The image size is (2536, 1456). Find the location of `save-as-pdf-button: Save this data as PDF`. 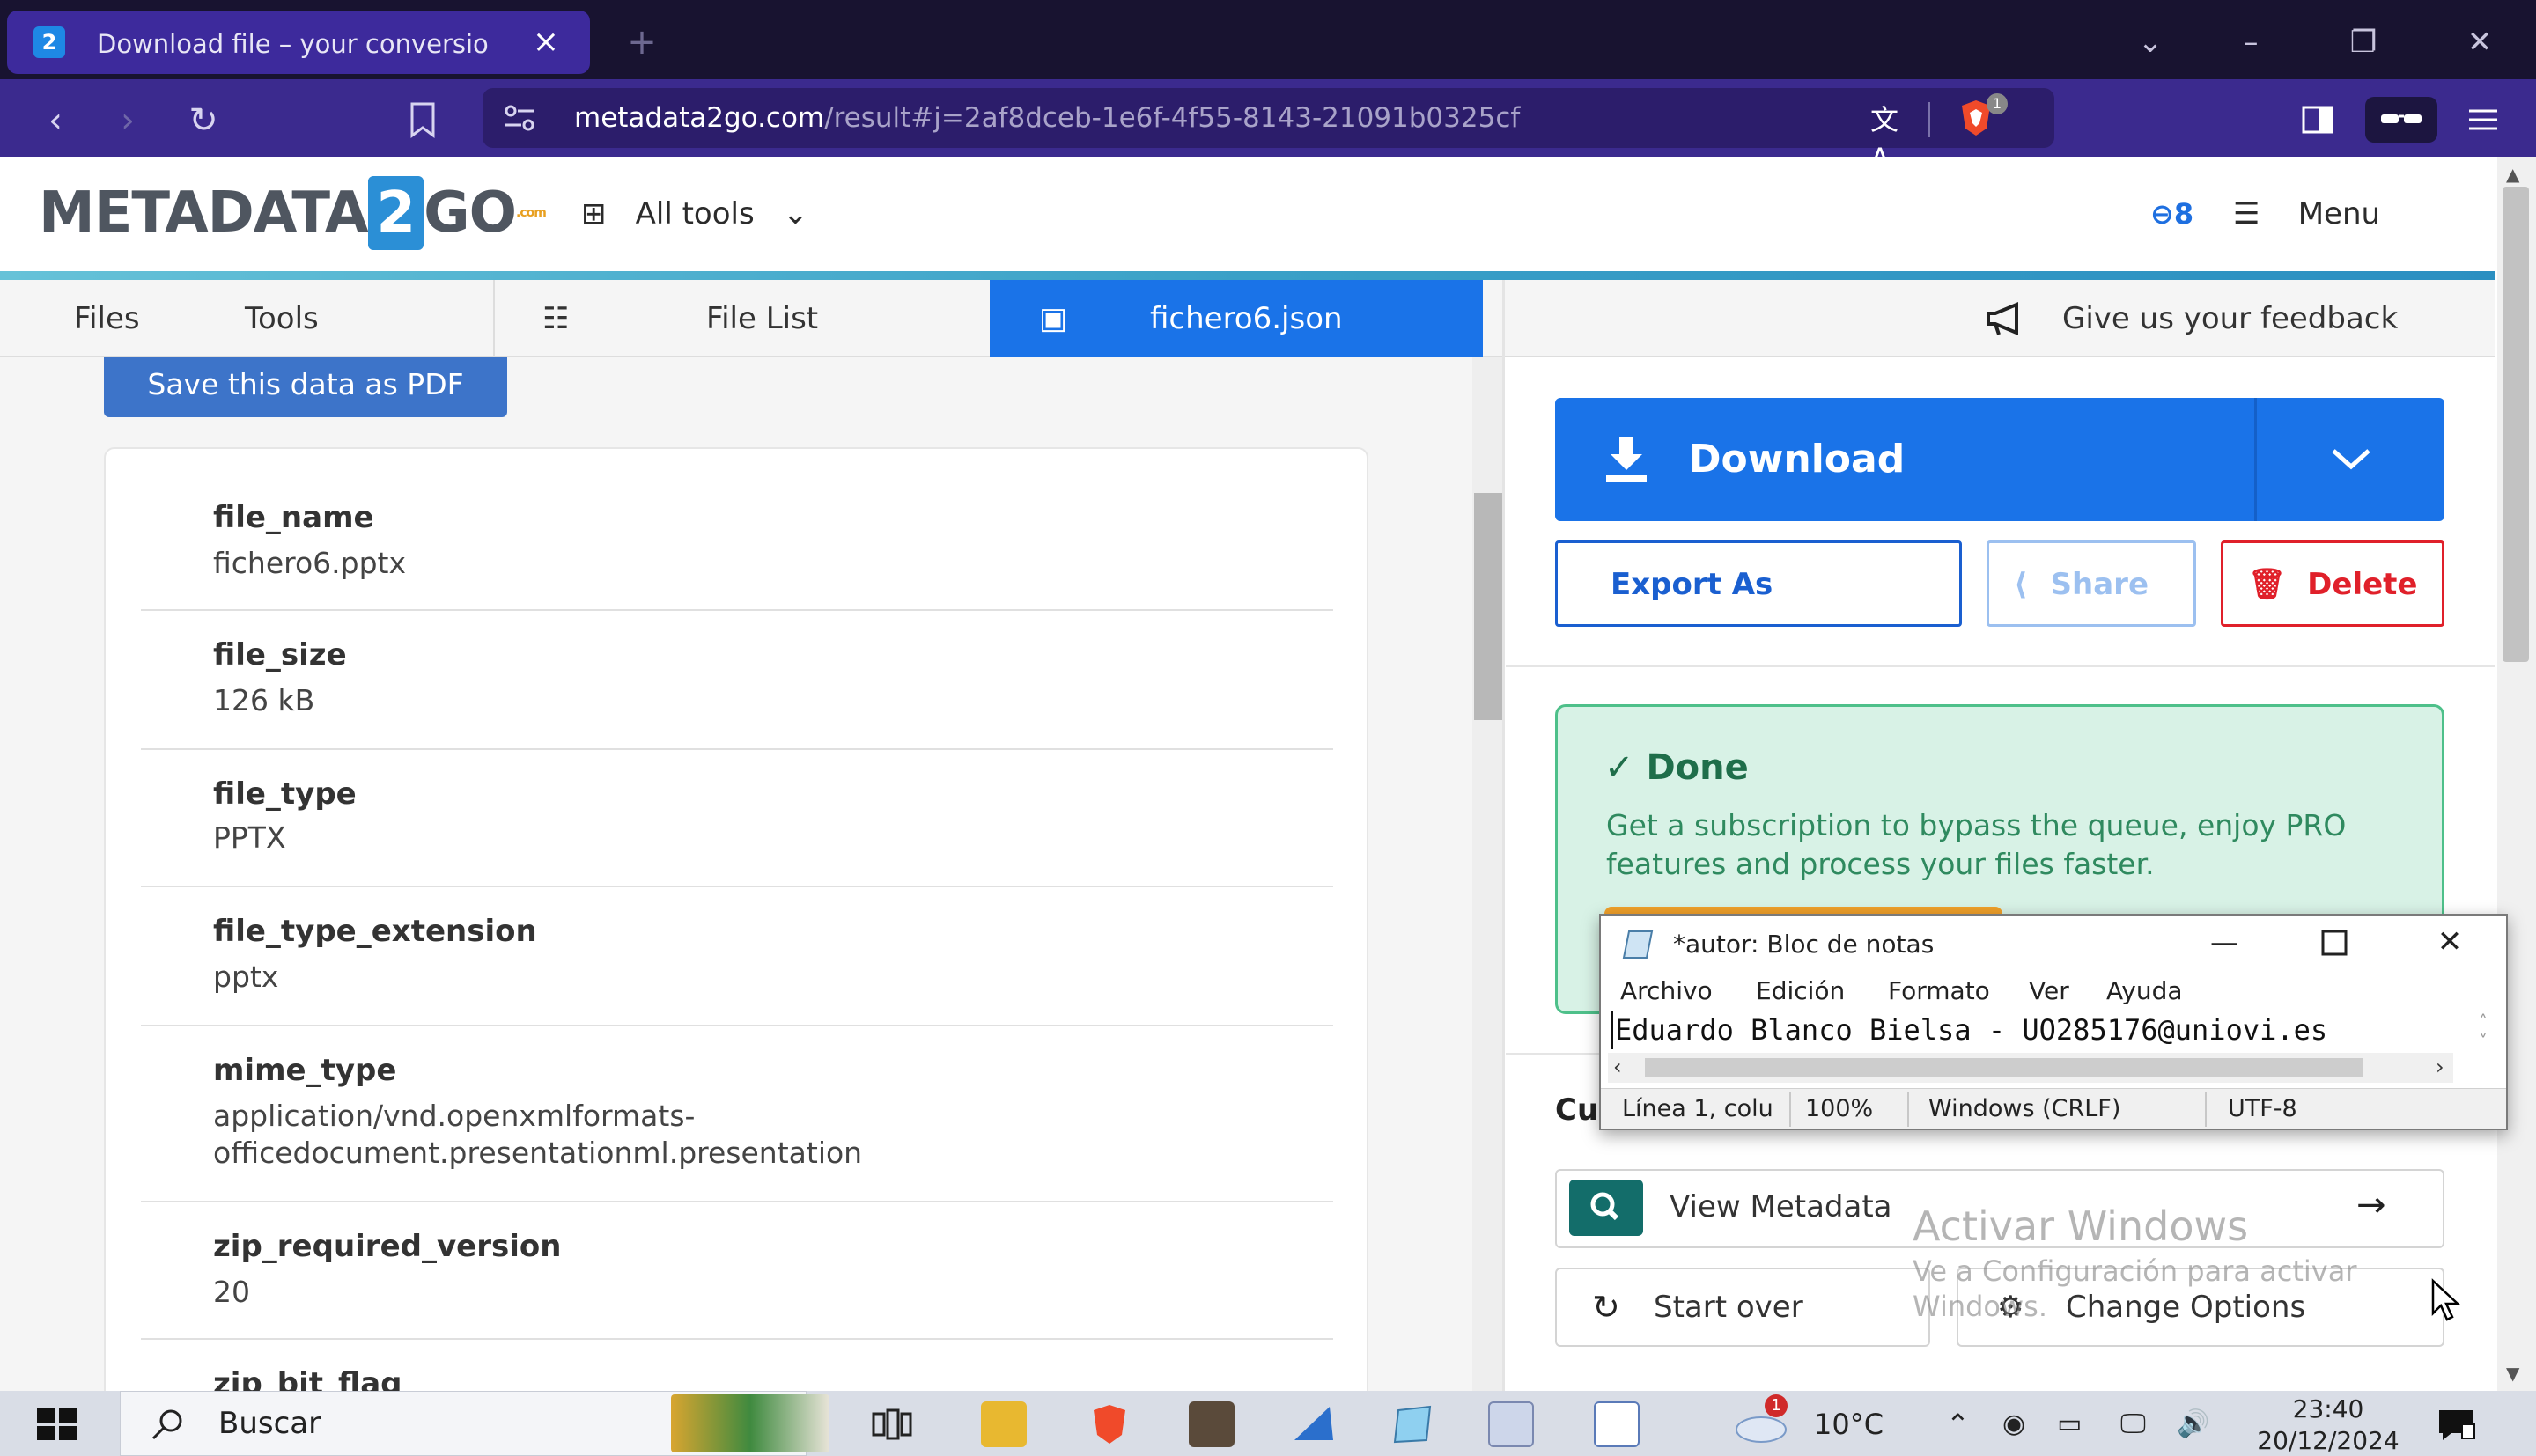

save-as-pdf-button: Save this data as PDF is located at coordinates (305, 387).